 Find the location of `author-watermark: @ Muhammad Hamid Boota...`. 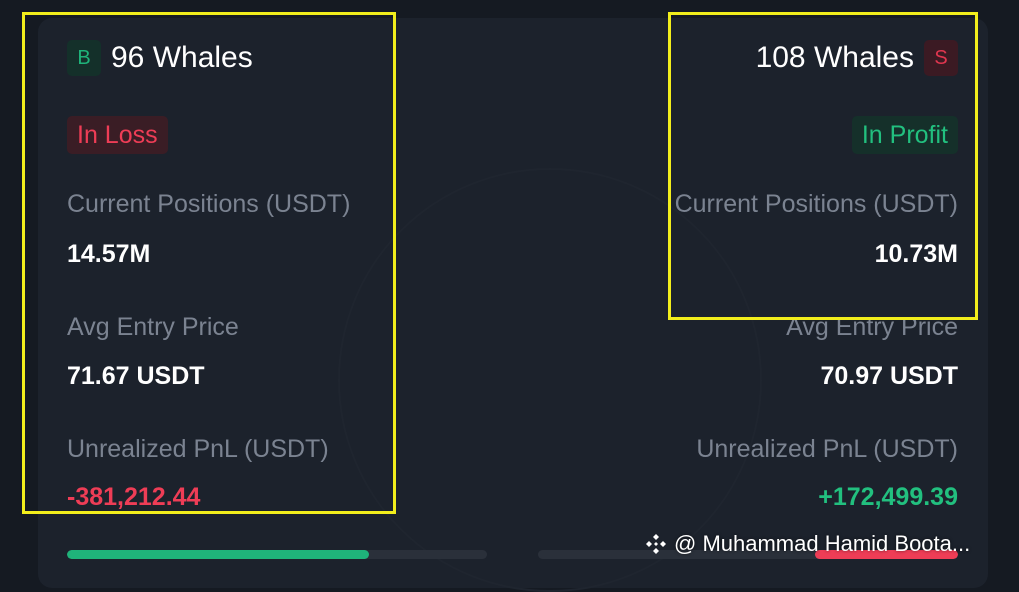

author-watermark: @ Muhammad Hamid Boota... is located at coordinates (807, 544).